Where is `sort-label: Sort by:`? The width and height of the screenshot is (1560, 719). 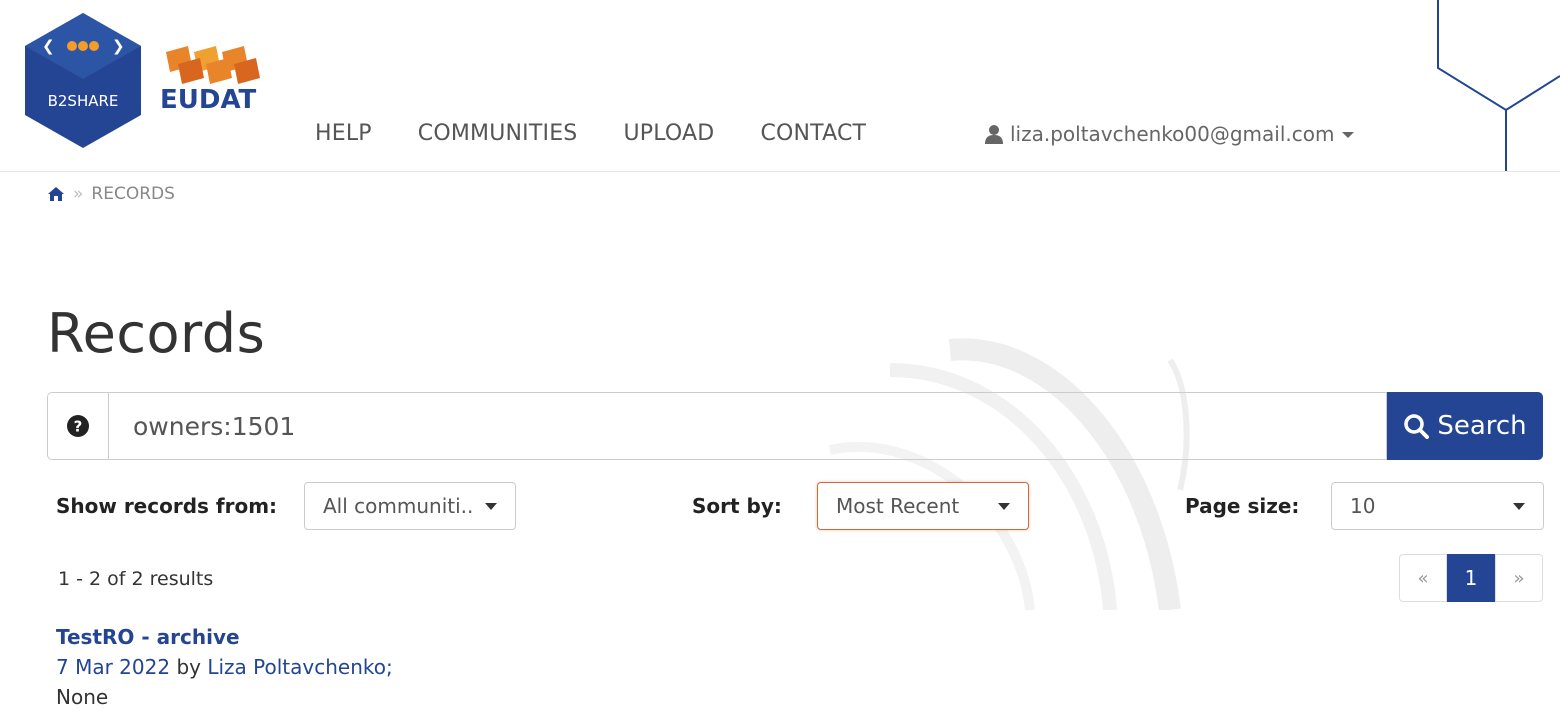
sort-label: Sort by: is located at coordinates (737, 506).